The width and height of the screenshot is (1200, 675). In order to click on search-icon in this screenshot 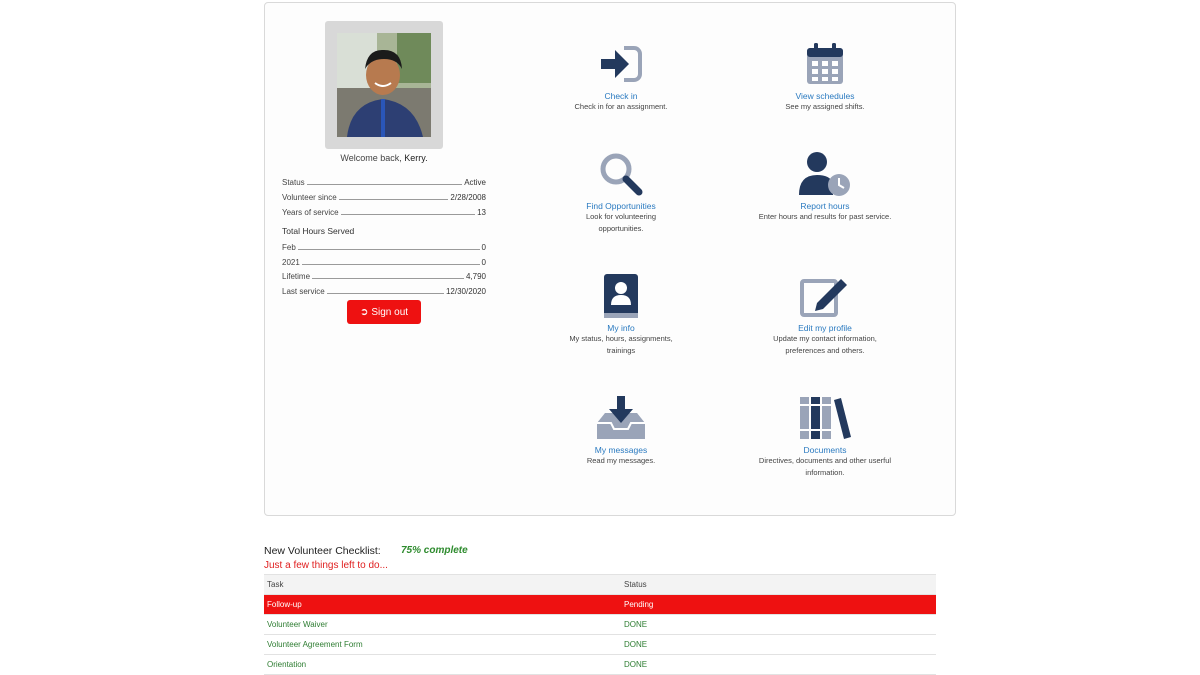, I will do `click(621, 174)`.